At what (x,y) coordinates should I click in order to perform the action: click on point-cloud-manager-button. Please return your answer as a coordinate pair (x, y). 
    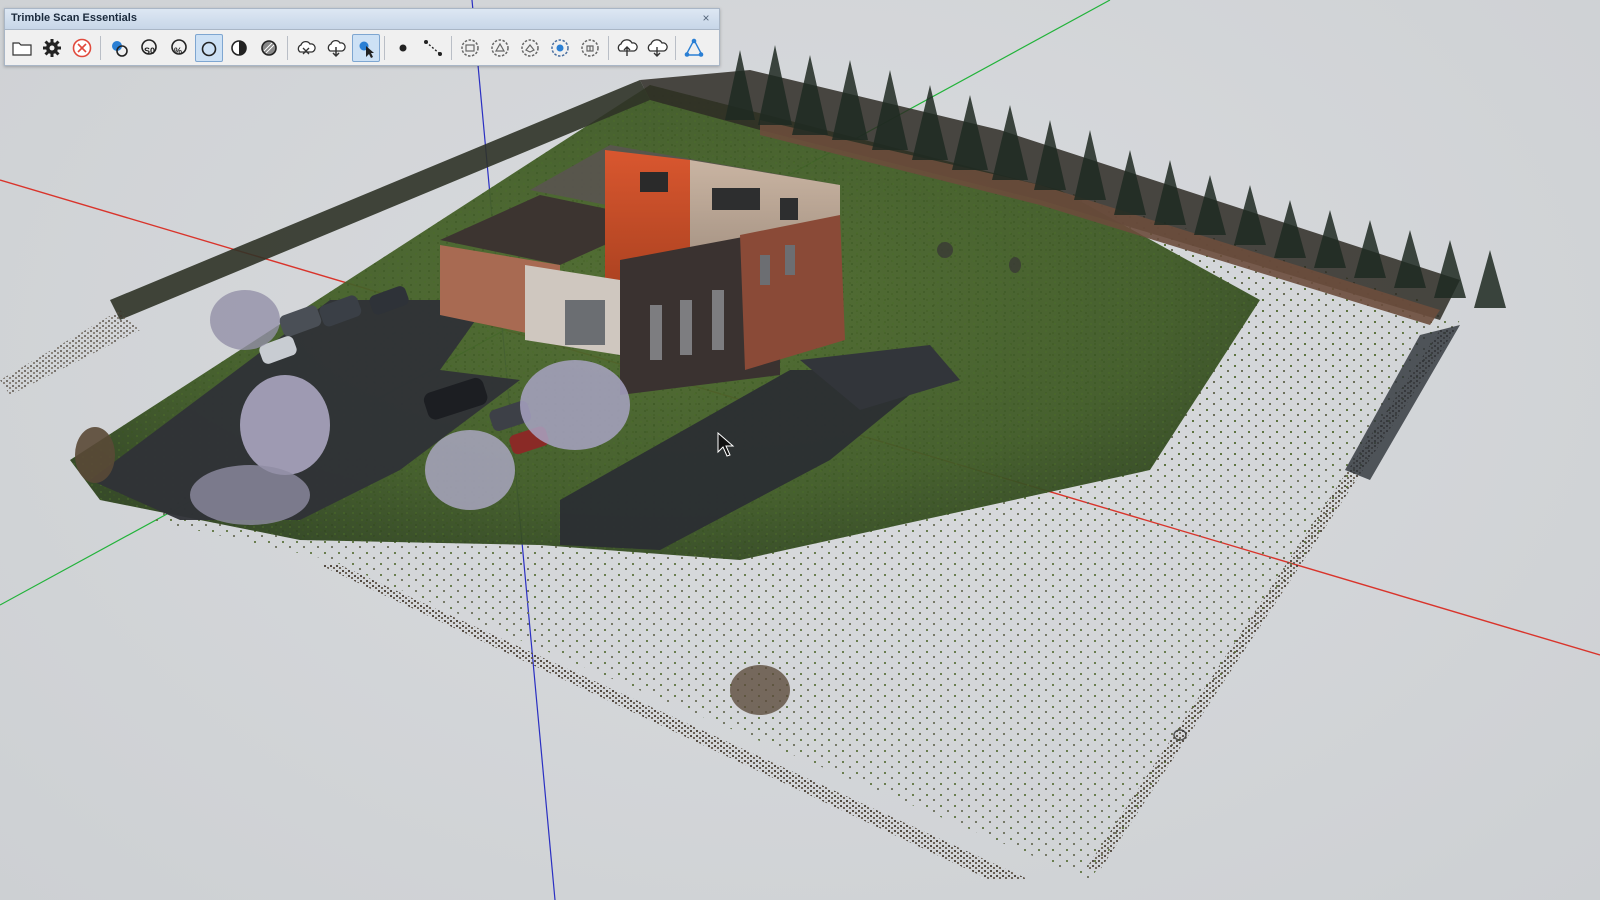
    Looking at the image, I should click on (119, 48).